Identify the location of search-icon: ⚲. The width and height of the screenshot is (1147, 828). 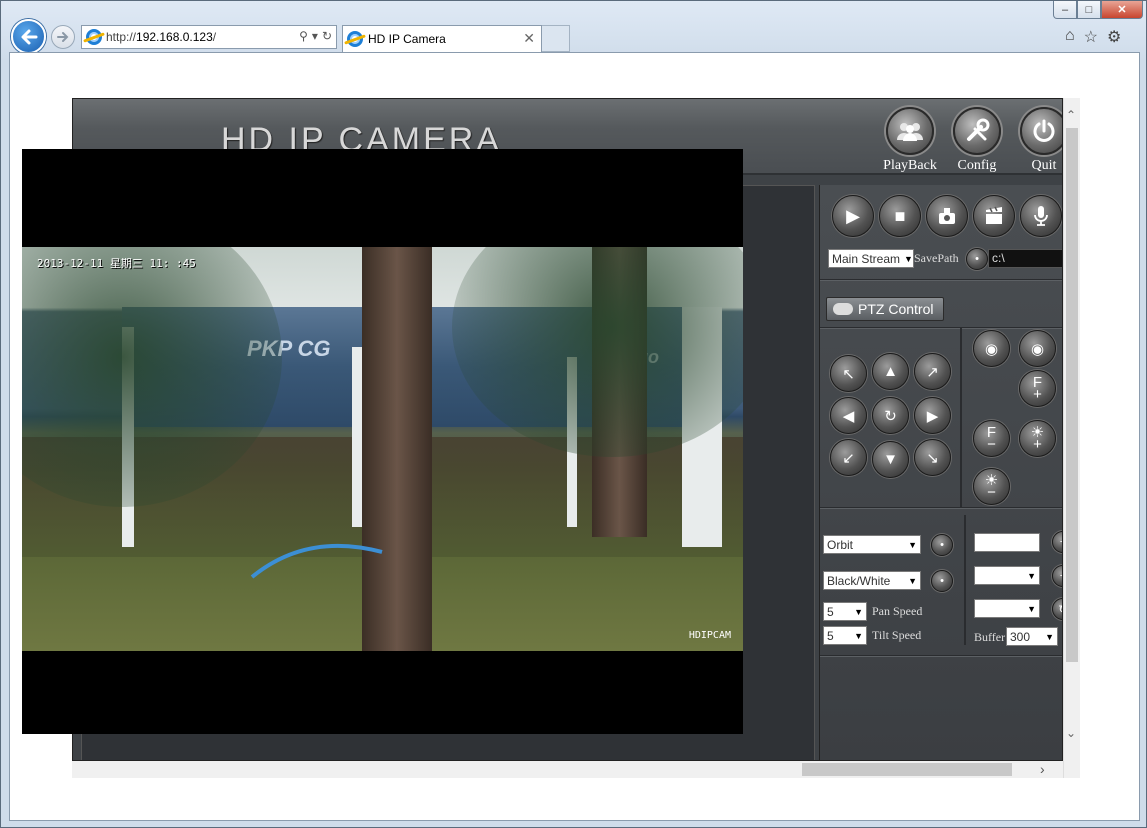
(303, 36).